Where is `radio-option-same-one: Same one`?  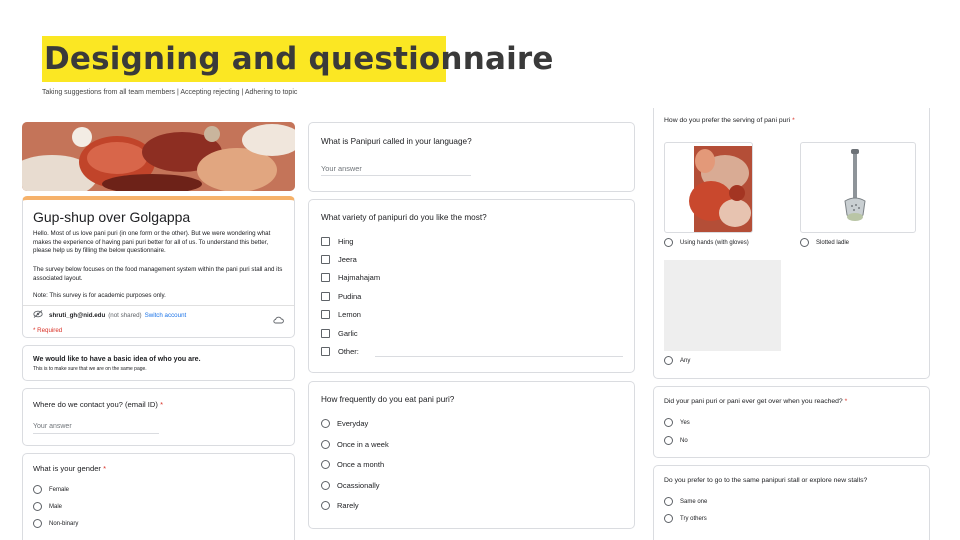 radio-option-same-one: Same one is located at coordinates (685, 501).